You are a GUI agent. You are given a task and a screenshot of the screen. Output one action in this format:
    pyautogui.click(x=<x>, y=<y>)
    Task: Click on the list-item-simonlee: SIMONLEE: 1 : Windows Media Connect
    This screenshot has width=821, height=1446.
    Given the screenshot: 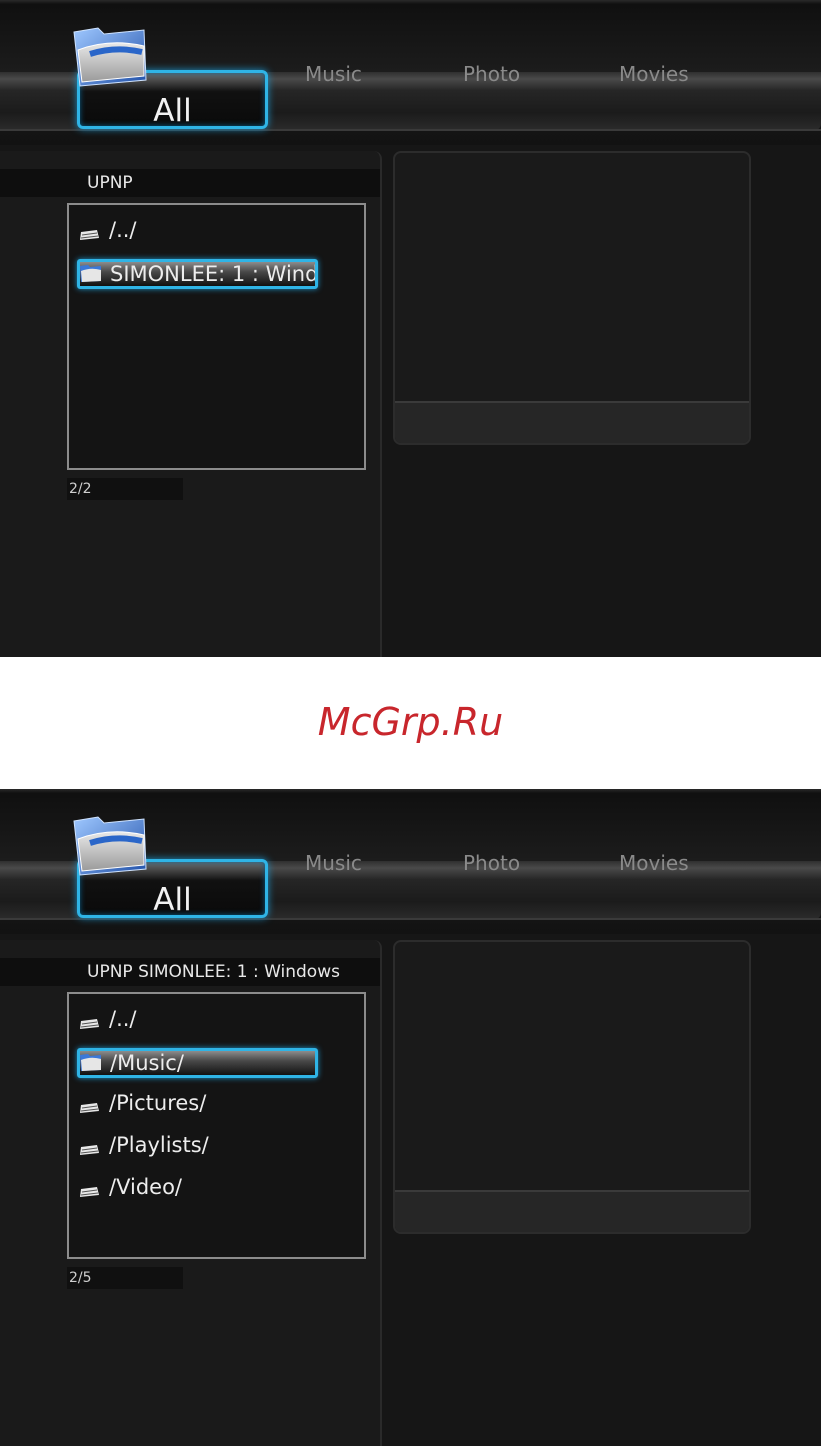 What is the action you would take?
    pyautogui.click(x=197, y=274)
    